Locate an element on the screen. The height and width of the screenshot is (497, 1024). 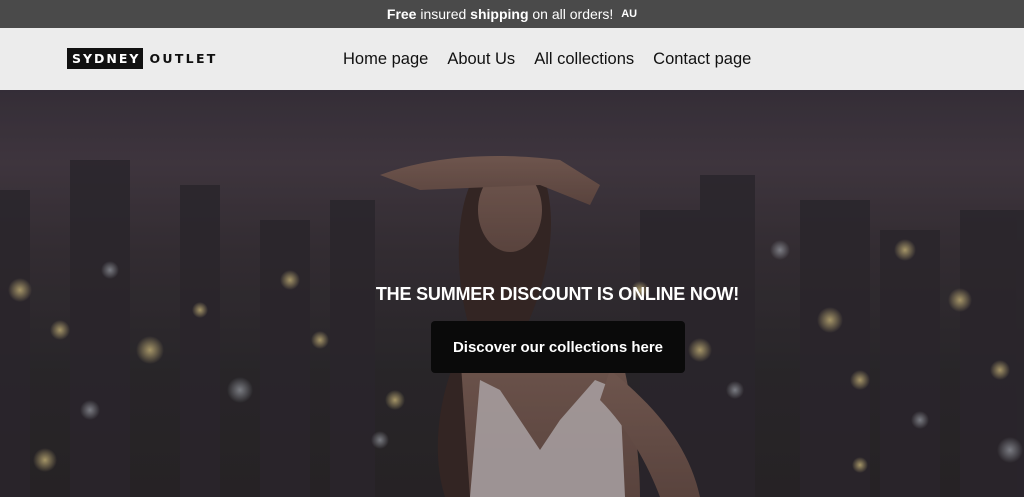
logo-outlet: OUTLET is located at coordinates (183, 58).